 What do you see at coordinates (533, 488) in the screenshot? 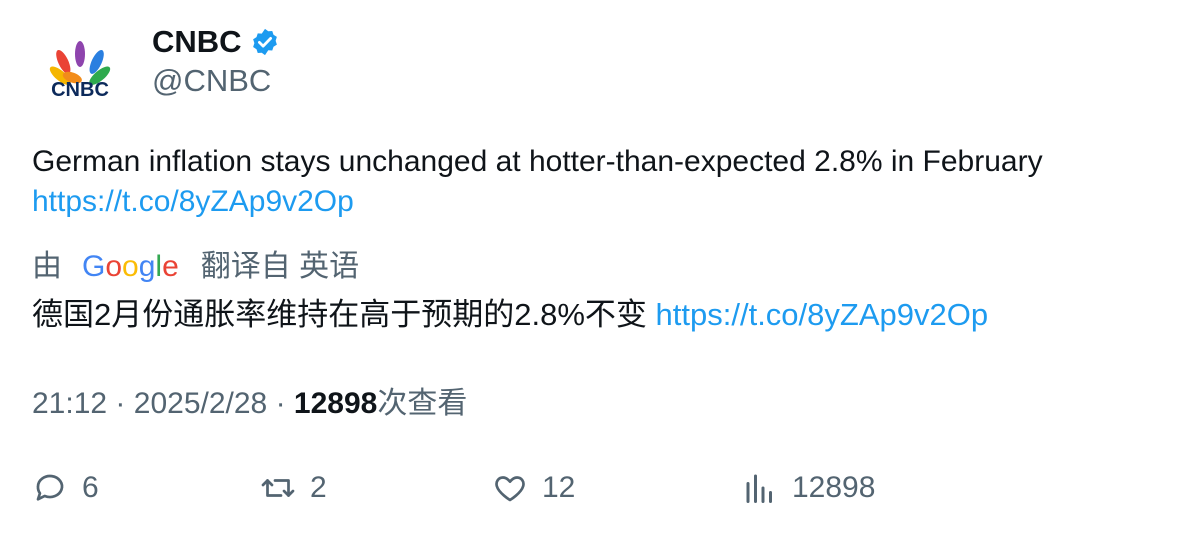
I see `like-button: 12` at bounding box center [533, 488].